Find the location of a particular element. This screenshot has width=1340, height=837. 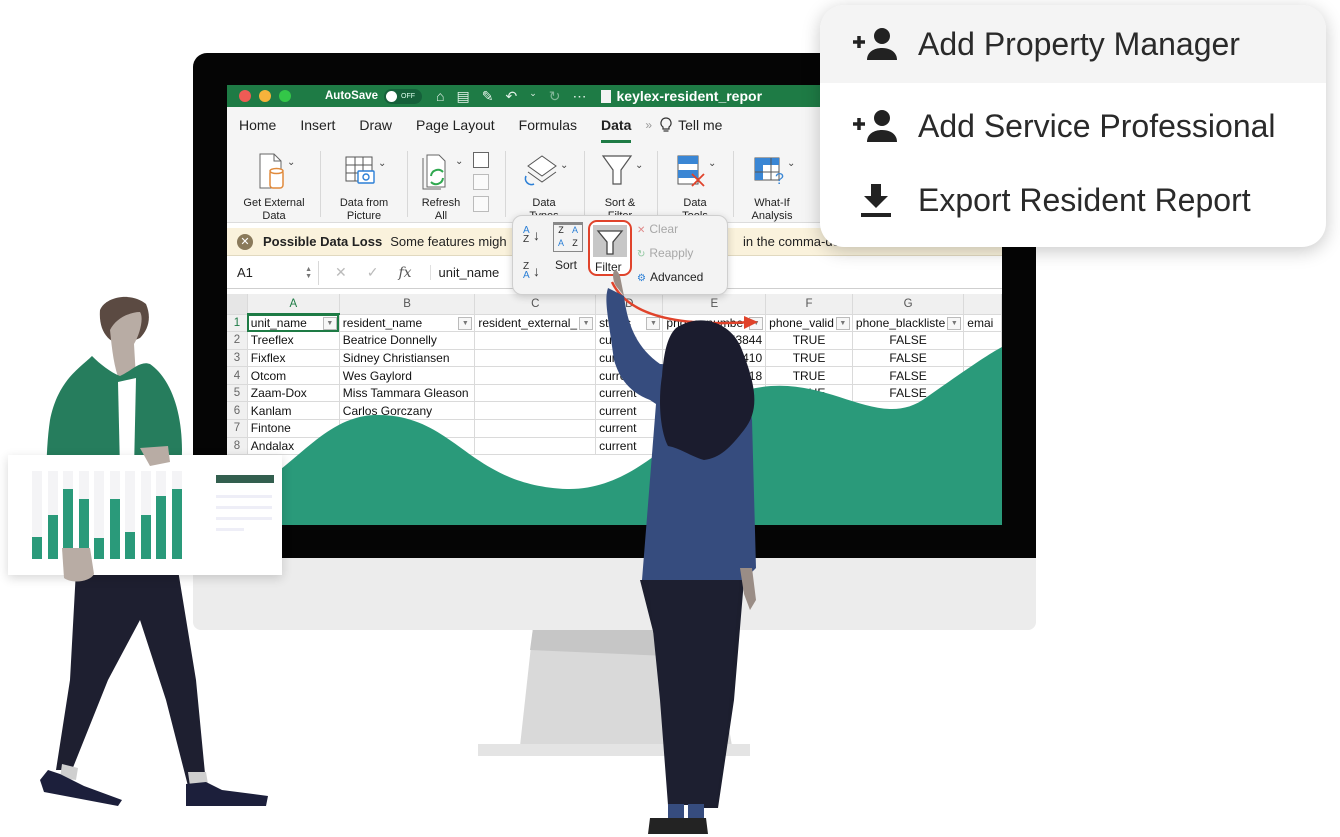

sort-label: Sort is located at coordinates (566, 265).